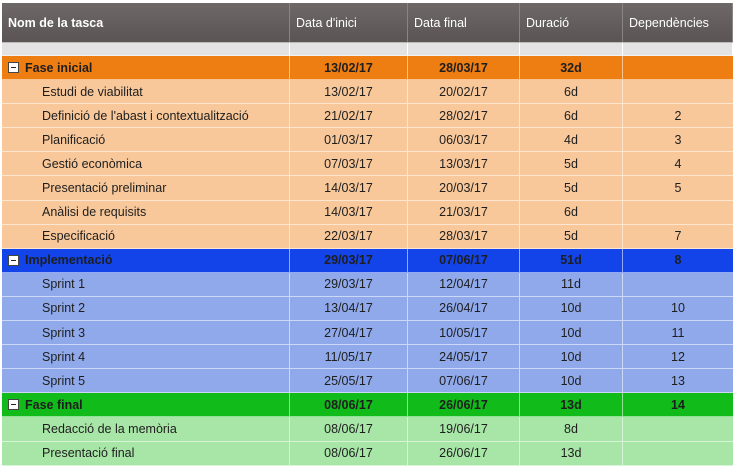 This screenshot has height=466, width=737. Describe the element at coordinates (464, 164) in the screenshot. I see `end-date-cell: 13/03/17` at that location.